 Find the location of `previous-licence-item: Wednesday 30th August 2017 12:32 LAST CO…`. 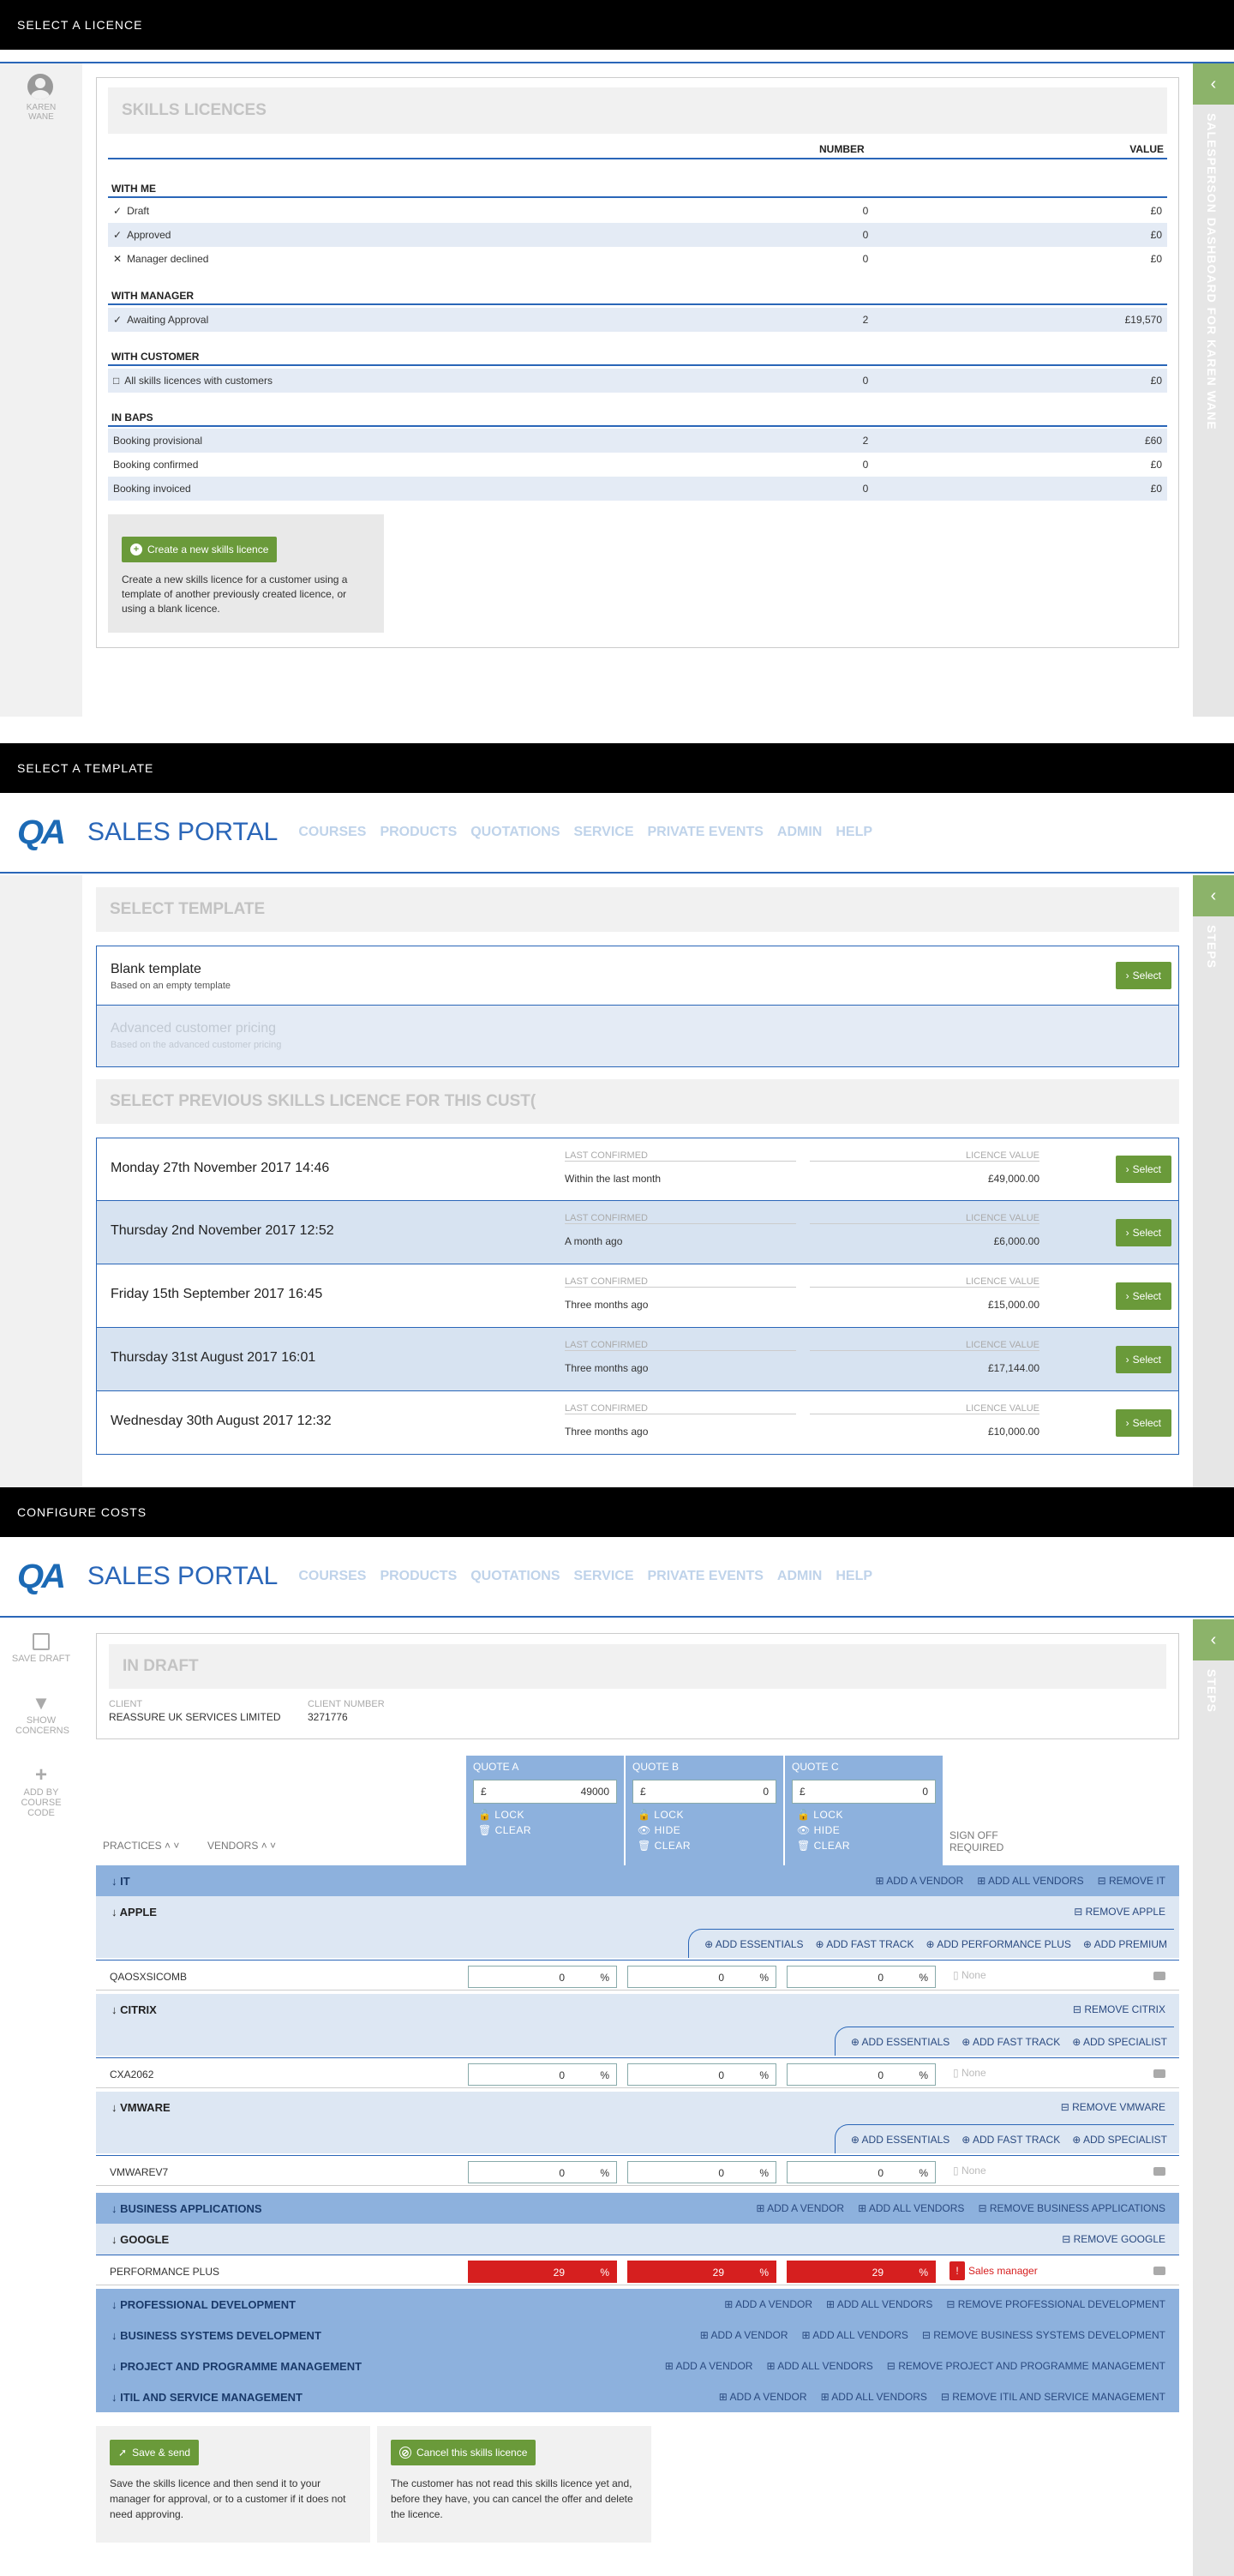

previous-licence-item: Wednesday 30th August 2017 12:32 LAST CO… is located at coordinates (637, 1423).